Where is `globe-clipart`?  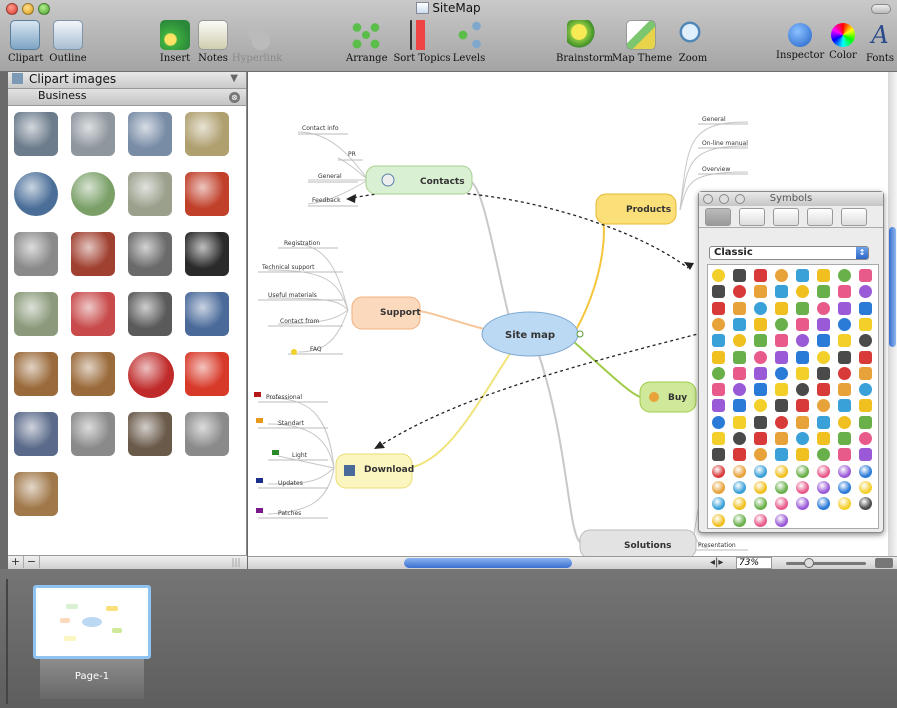 globe-clipart is located at coordinates (36, 194).